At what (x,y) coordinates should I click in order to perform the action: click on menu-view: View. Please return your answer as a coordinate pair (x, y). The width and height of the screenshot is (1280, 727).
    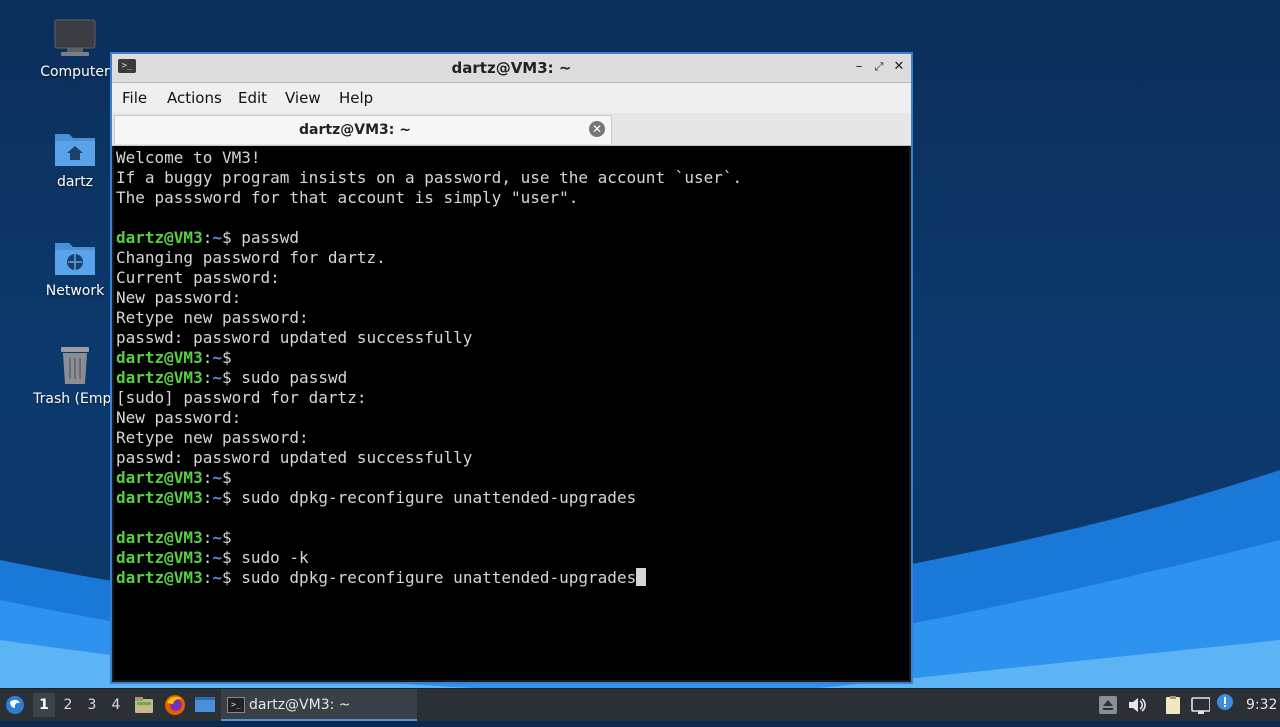
    Looking at the image, I should click on (303, 98).